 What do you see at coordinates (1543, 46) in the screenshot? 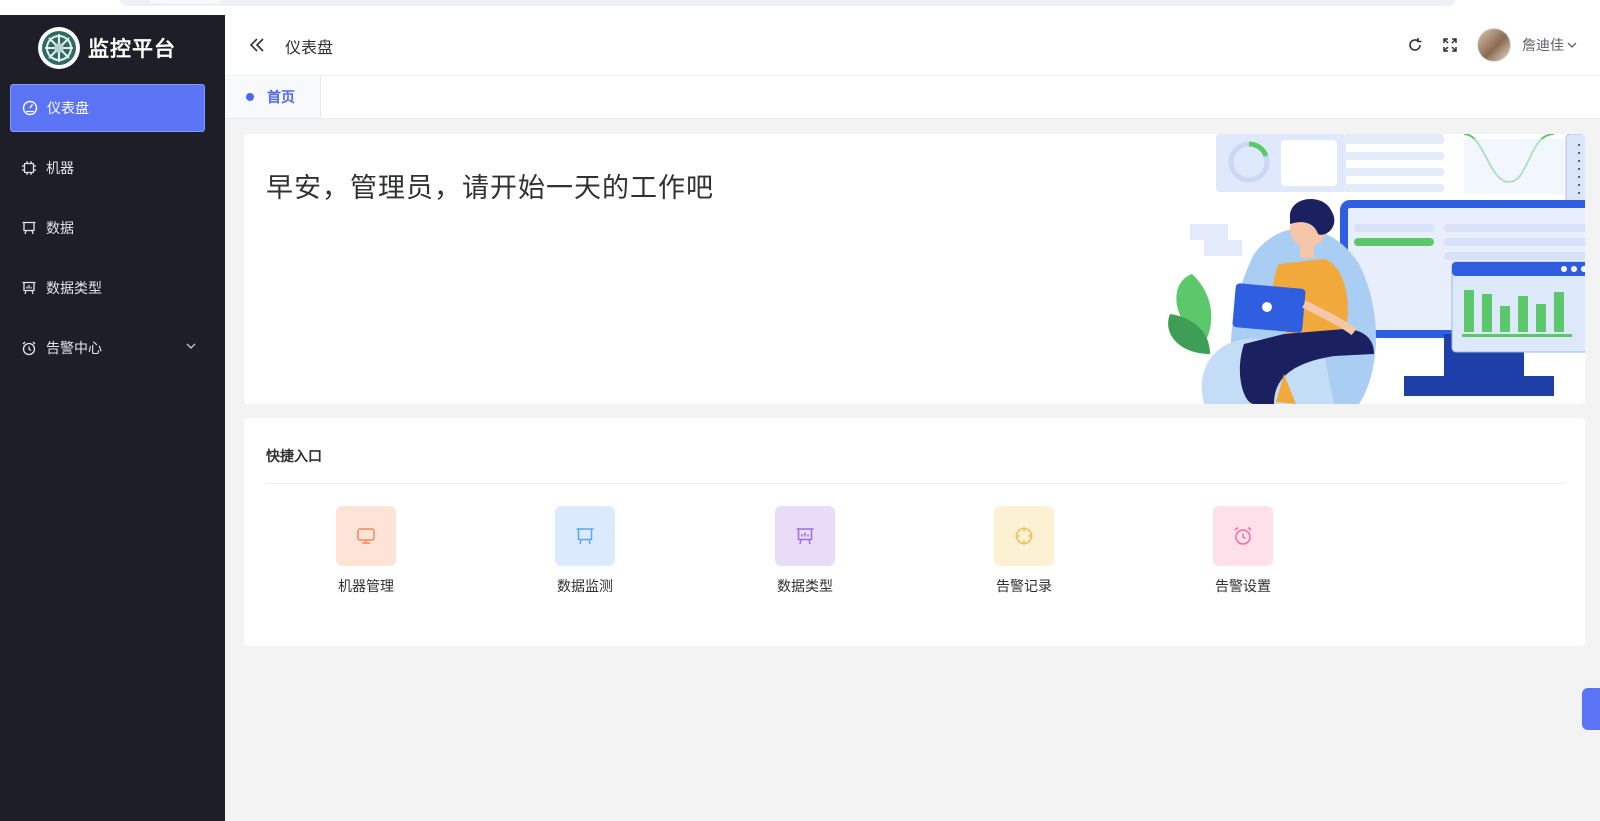
I see `username: 詹迪佳` at bounding box center [1543, 46].